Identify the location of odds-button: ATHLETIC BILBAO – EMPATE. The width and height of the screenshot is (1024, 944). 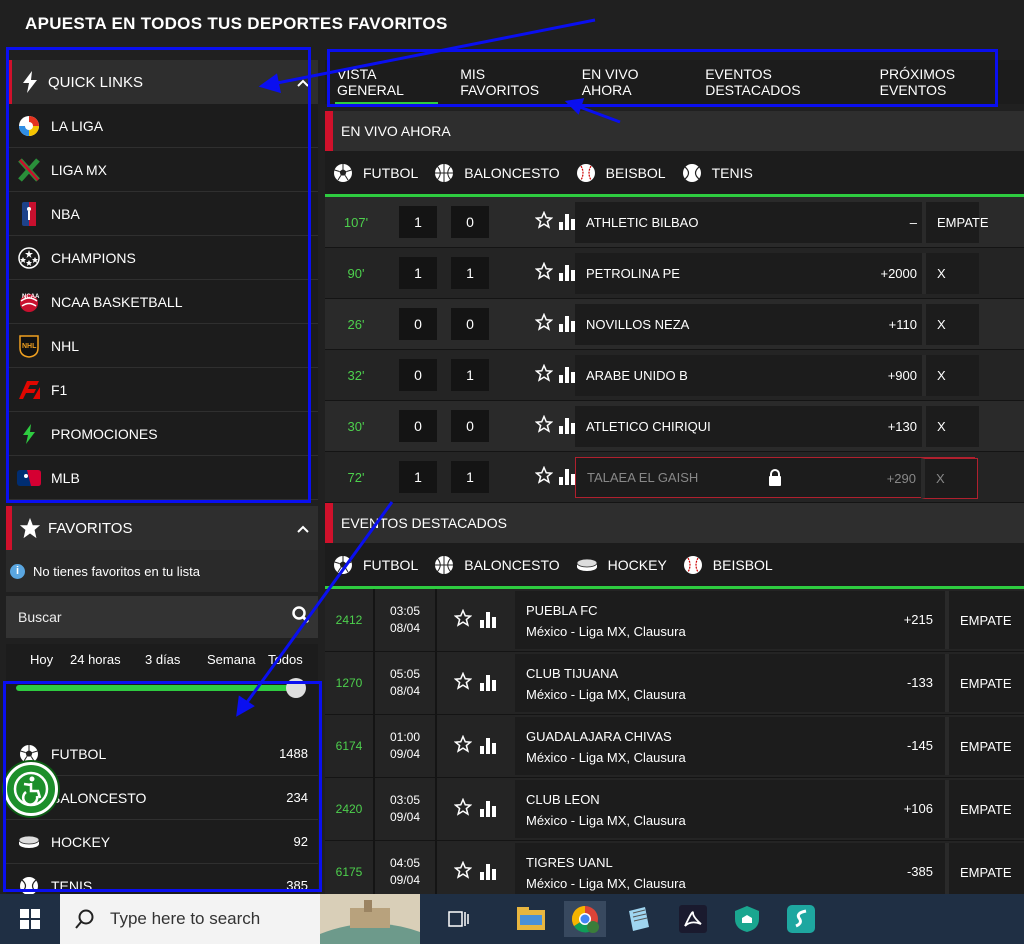
(782, 222).